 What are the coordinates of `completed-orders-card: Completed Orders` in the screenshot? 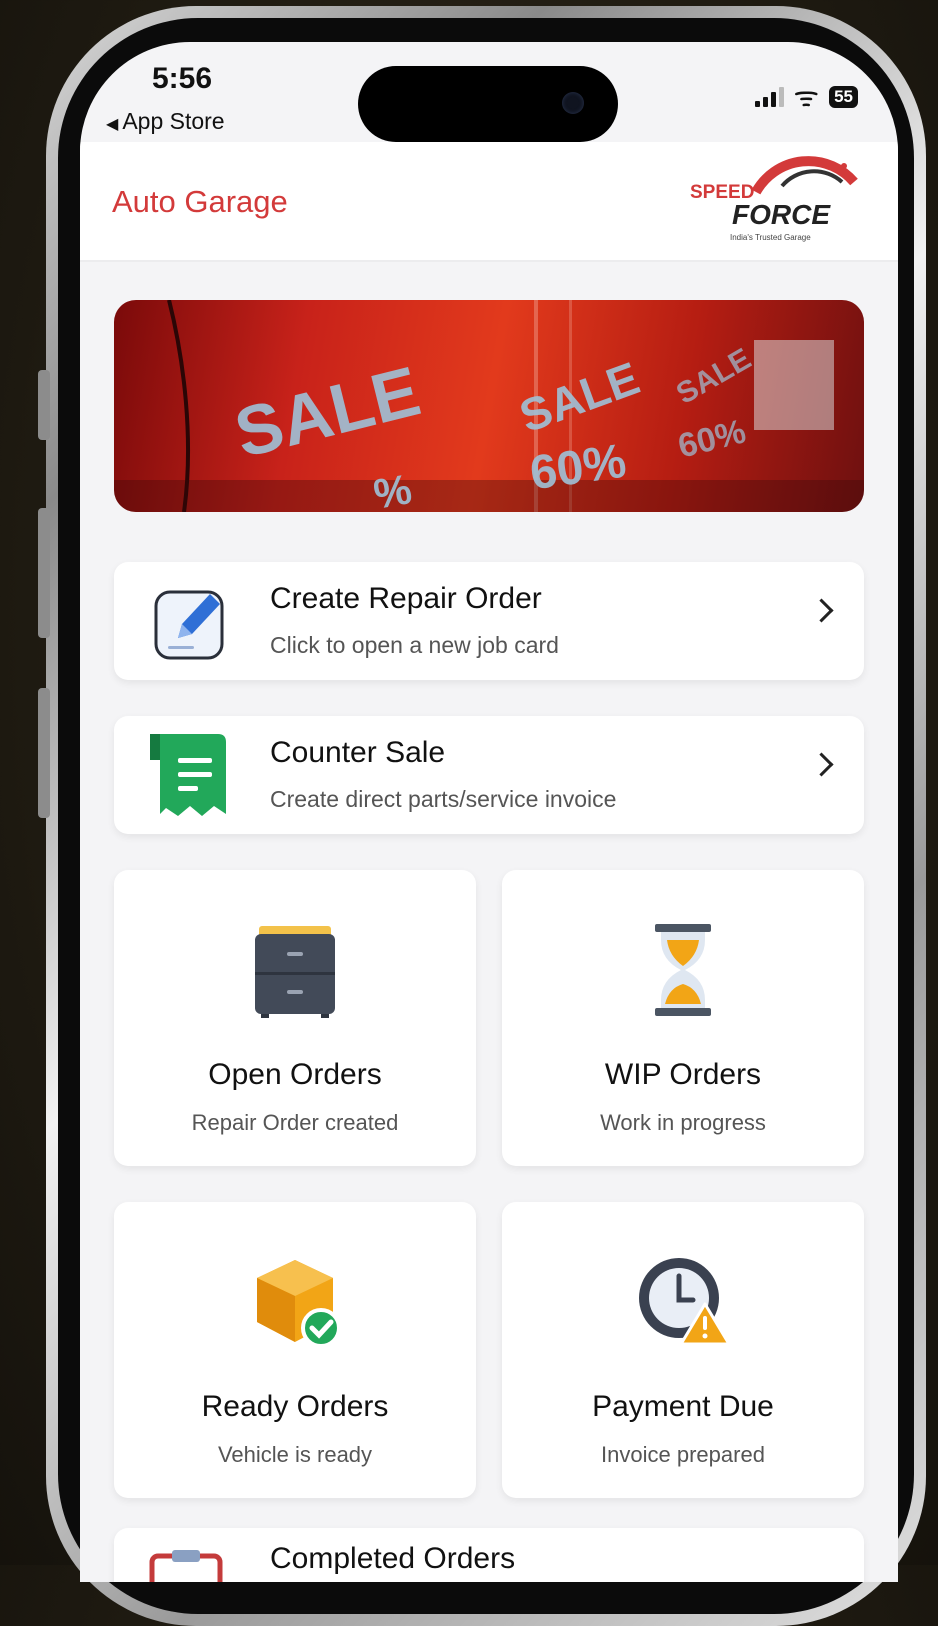 It's located at (489, 1555).